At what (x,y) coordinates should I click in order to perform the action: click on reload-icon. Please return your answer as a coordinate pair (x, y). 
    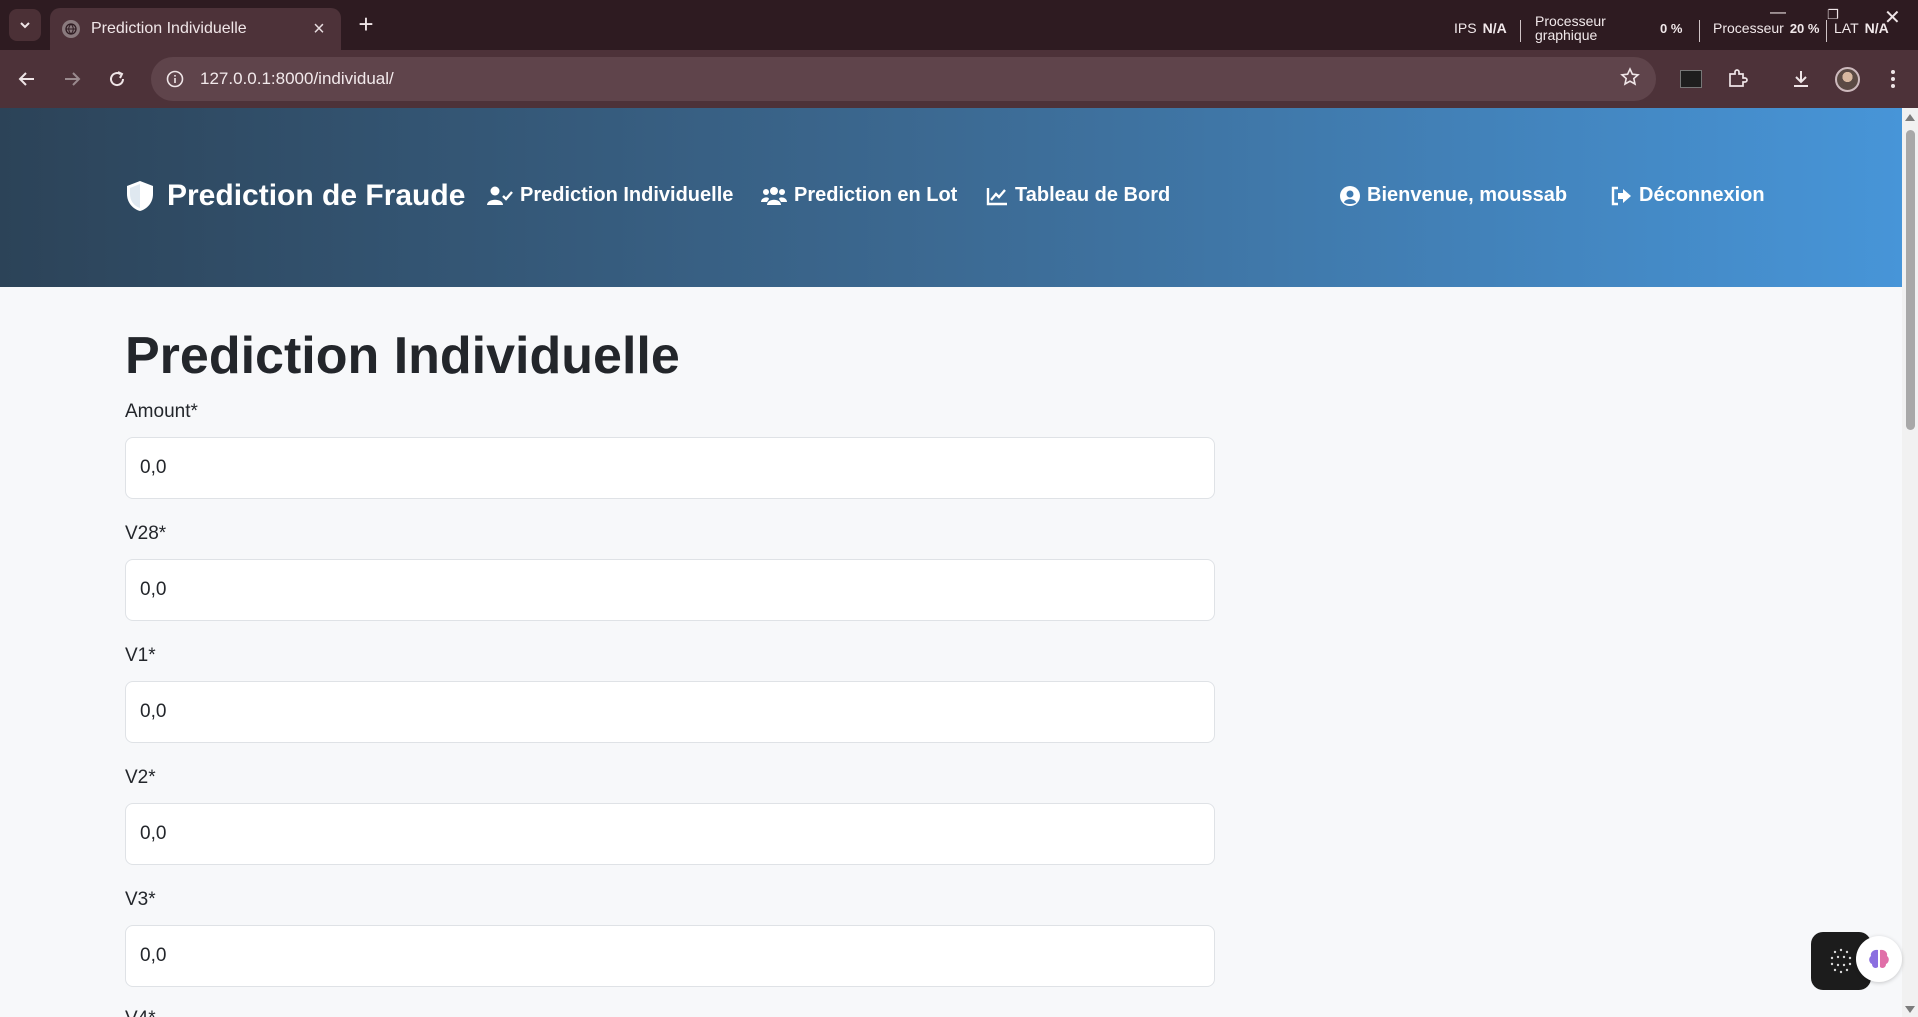
    Looking at the image, I should click on (117, 79).